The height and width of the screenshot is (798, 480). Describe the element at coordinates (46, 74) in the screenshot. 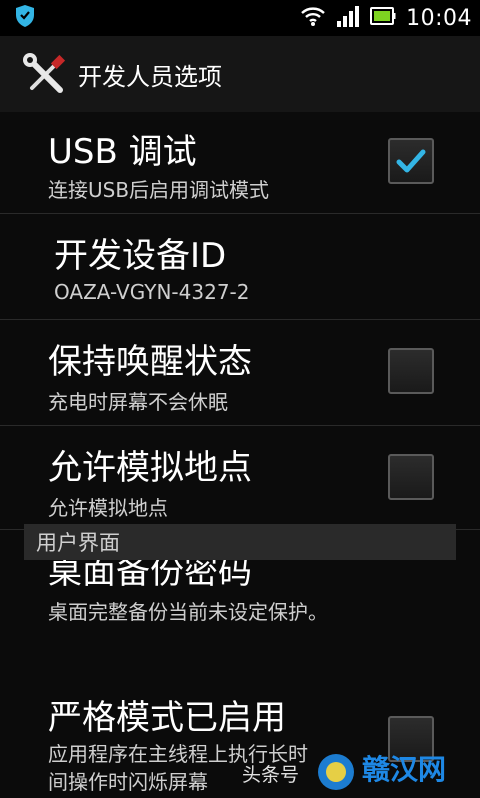

I see `tools-icon` at that location.